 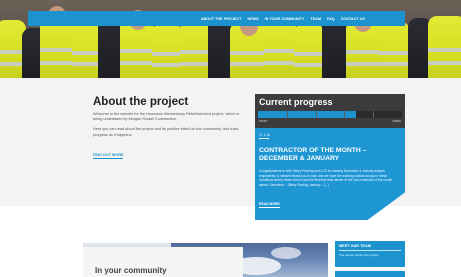 I want to click on team-divider, so click(x=370, y=250).